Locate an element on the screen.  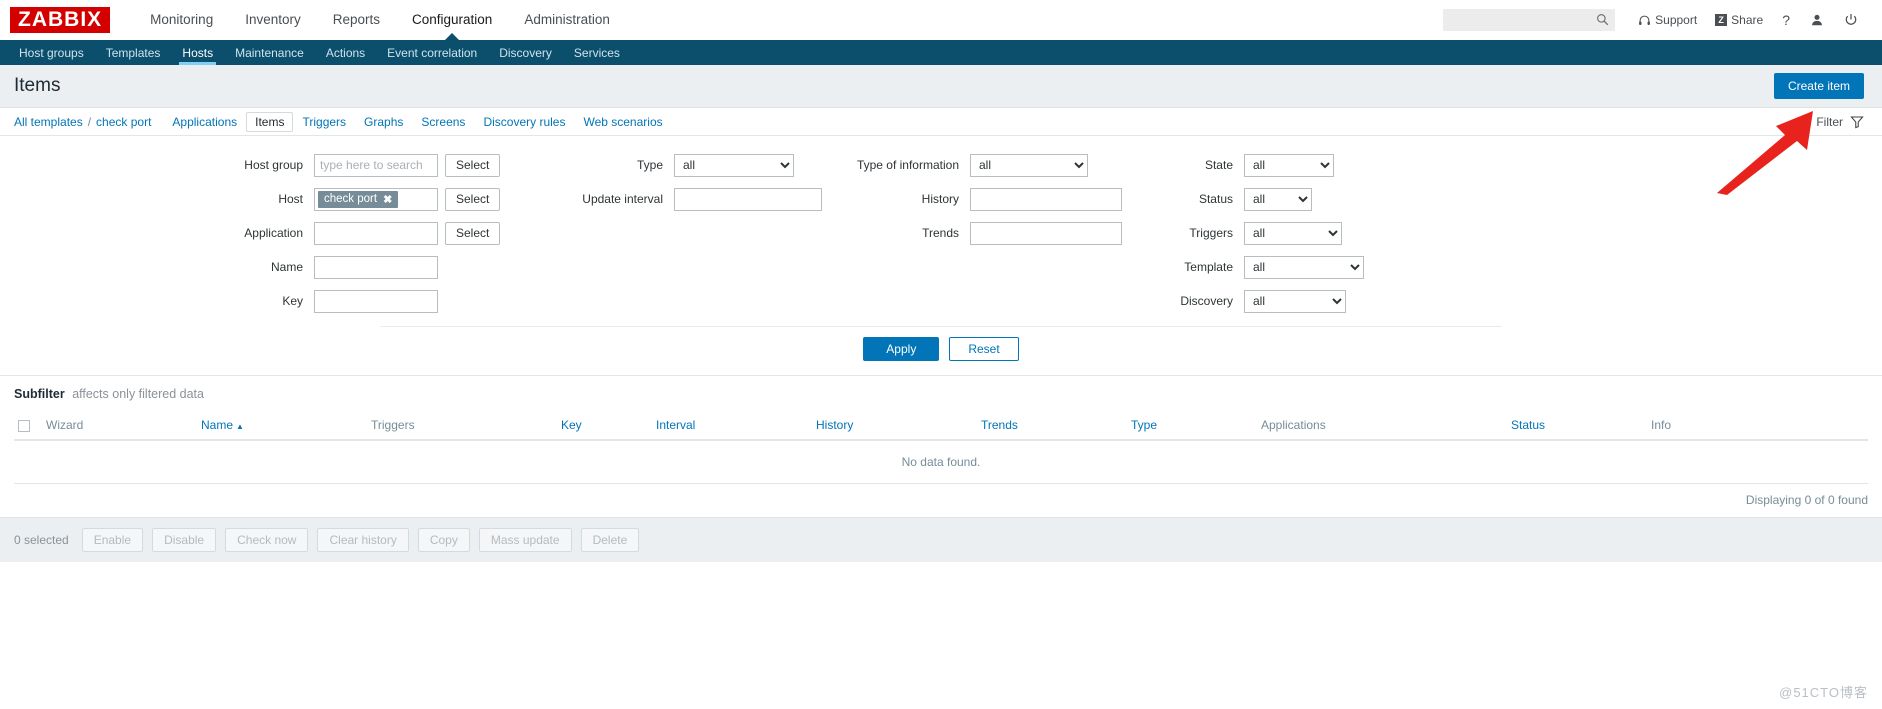
watermark: @51CTO博客 is located at coordinates (1823, 692).